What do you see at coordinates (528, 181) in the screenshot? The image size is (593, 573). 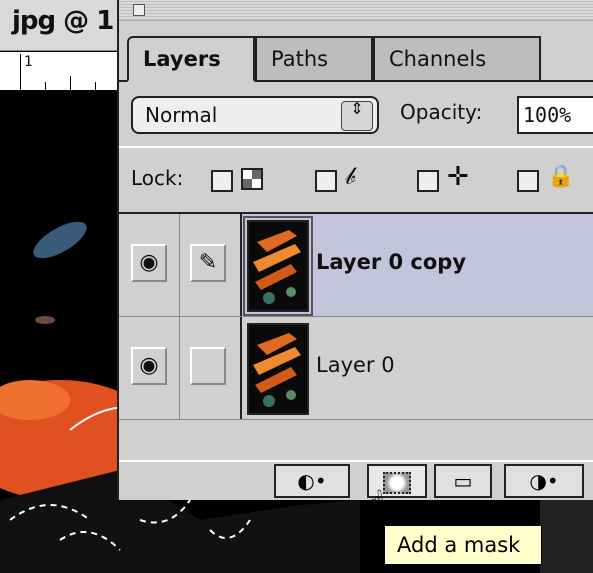 I see `lock-all-checkbox` at bounding box center [528, 181].